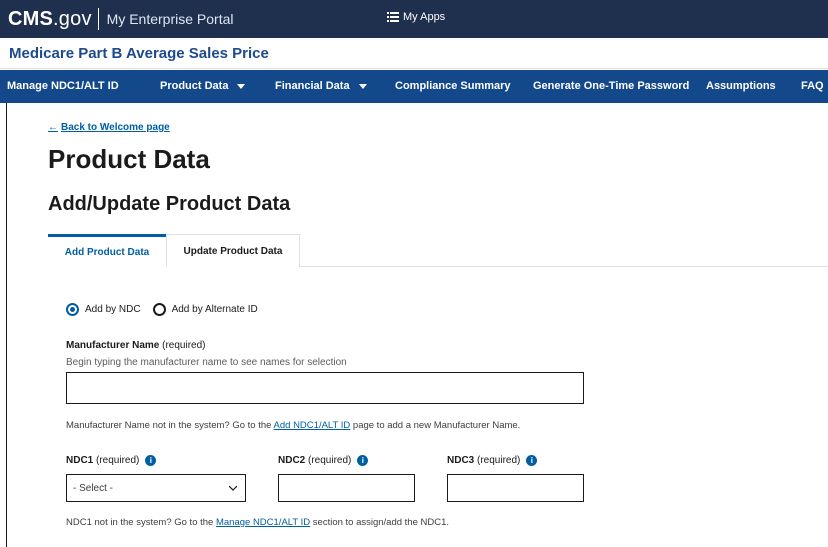 This screenshot has width=828, height=547. What do you see at coordinates (215, 309) in the screenshot?
I see `radio-add-by-alternate-id-label: Add by Alternate ID` at bounding box center [215, 309].